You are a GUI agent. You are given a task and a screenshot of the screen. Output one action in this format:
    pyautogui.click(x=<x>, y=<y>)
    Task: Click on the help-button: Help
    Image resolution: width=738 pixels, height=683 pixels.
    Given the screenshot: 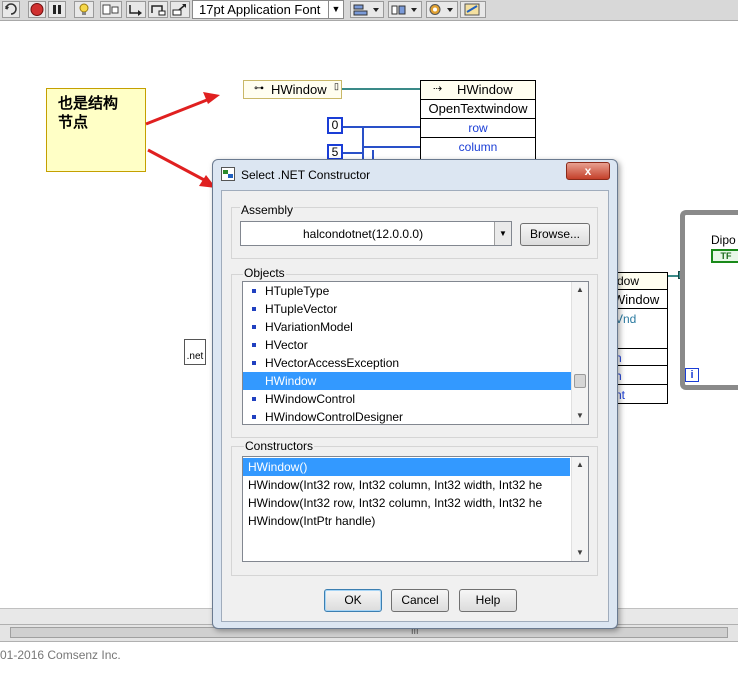 What is the action you would take?
    pyautogui.click(x=488, y=600)
    